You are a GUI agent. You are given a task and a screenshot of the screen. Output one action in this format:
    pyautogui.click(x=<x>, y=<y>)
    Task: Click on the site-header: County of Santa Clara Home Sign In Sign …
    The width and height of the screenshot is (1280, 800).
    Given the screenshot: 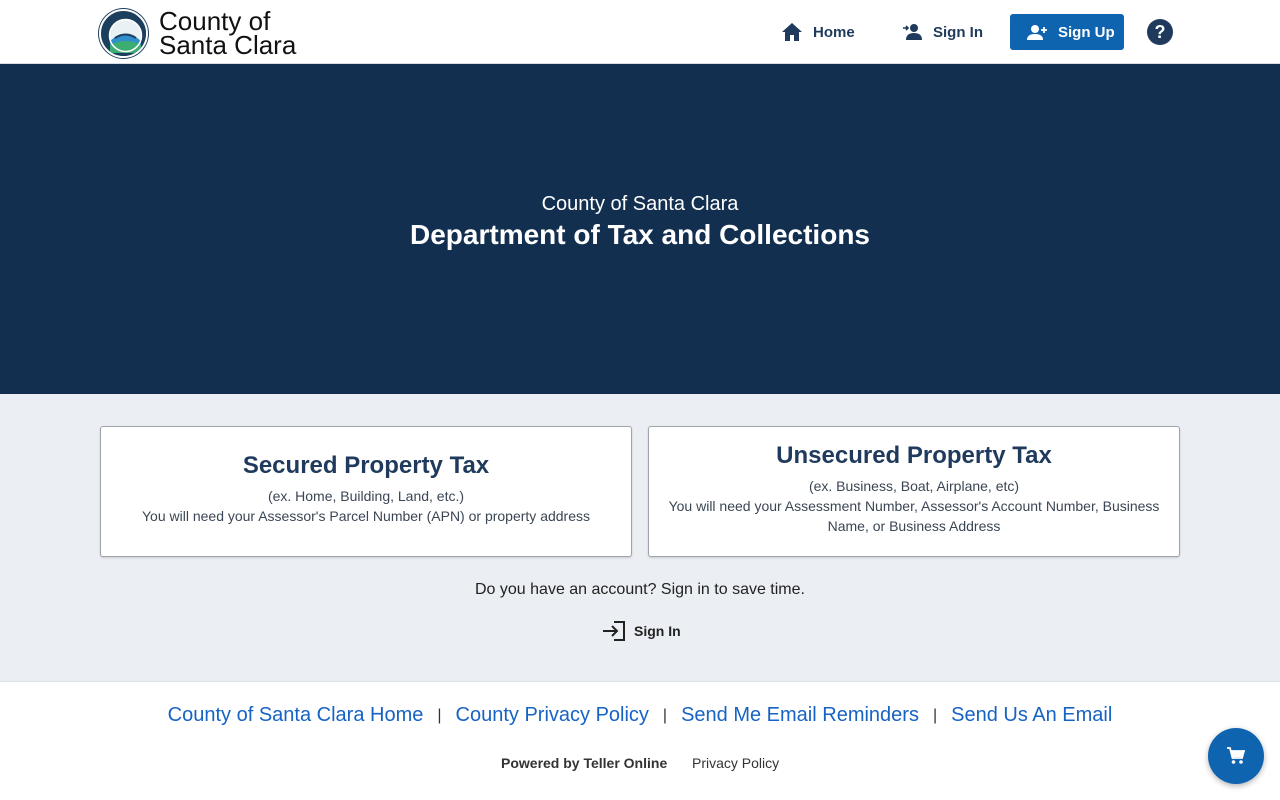 What is the action you would take?
    pyautogui.click(x=640, y=32)
    